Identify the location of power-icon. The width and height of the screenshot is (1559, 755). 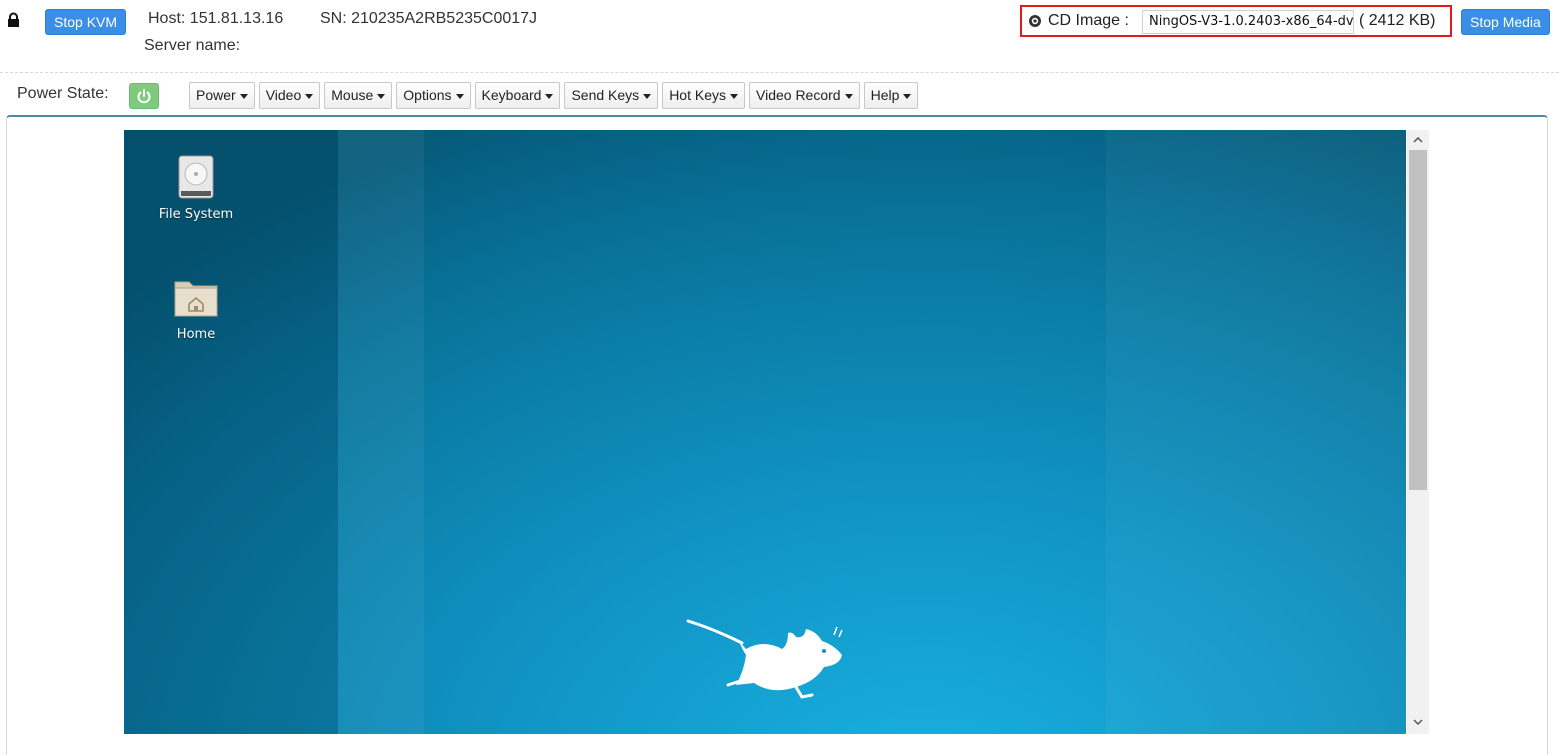
(144, 96).